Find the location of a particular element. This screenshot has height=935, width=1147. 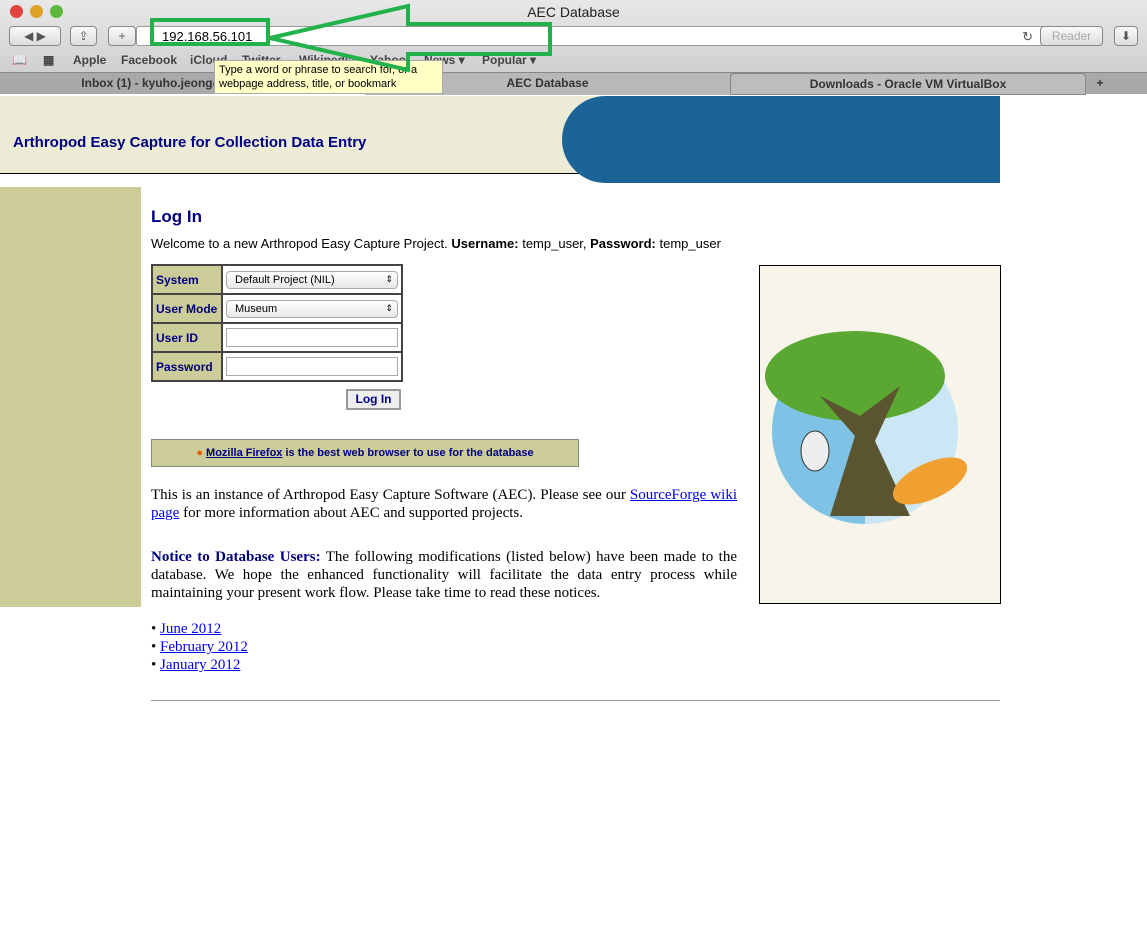

tab-downloads: Downloads - Oracle VM VirtualBox is located at coordinates (908, 84).